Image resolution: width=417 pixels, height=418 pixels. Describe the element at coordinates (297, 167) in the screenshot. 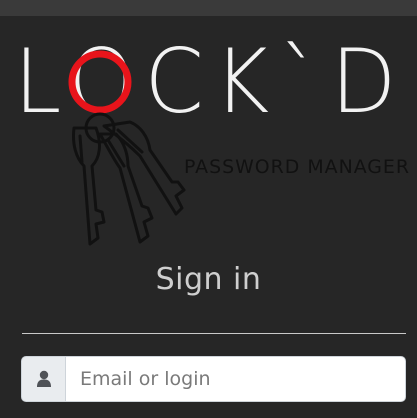

I see `logo-tagline: PASSWORD MANAGER` at that location.